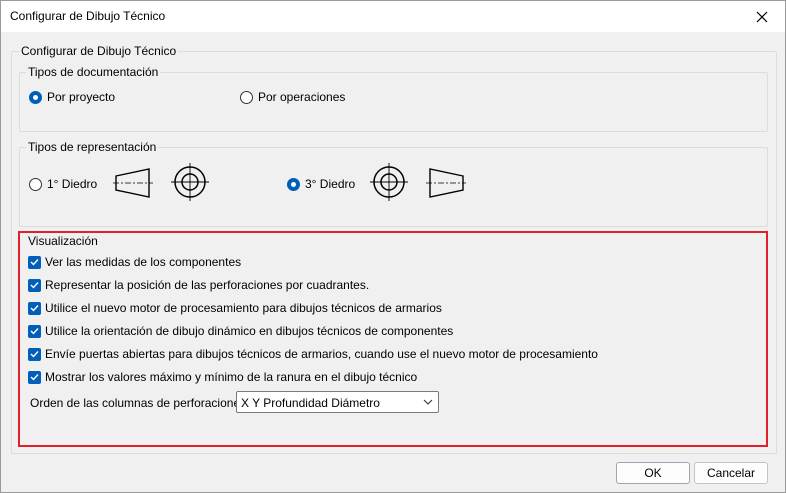  I want to click on close-icon, so click(762, 16).